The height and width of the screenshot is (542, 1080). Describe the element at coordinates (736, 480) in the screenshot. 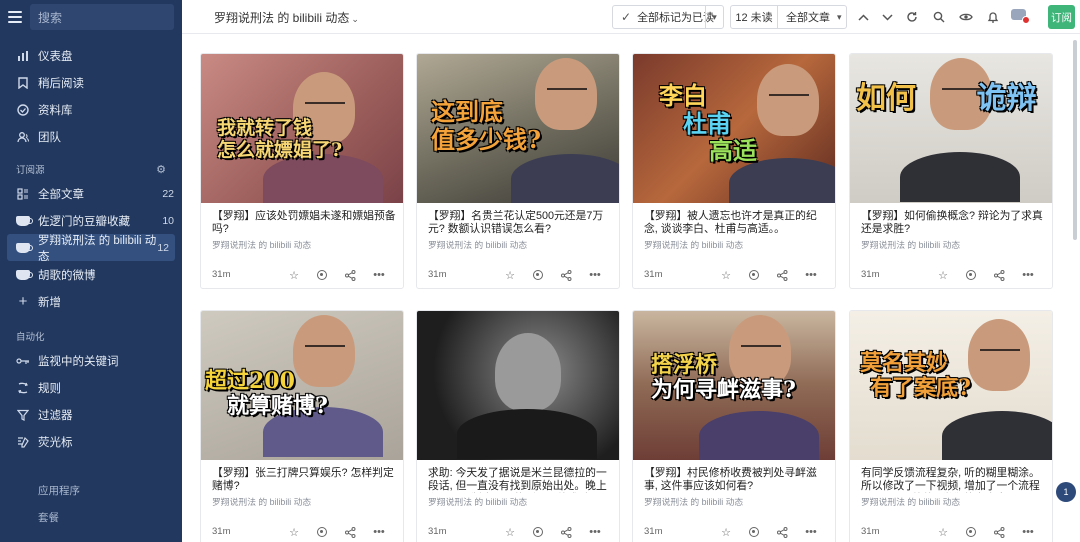

I see `card-title: 【罗翔】村民修桥收费被判处寻衅滋事, 这件事应该如何看?` at that location.